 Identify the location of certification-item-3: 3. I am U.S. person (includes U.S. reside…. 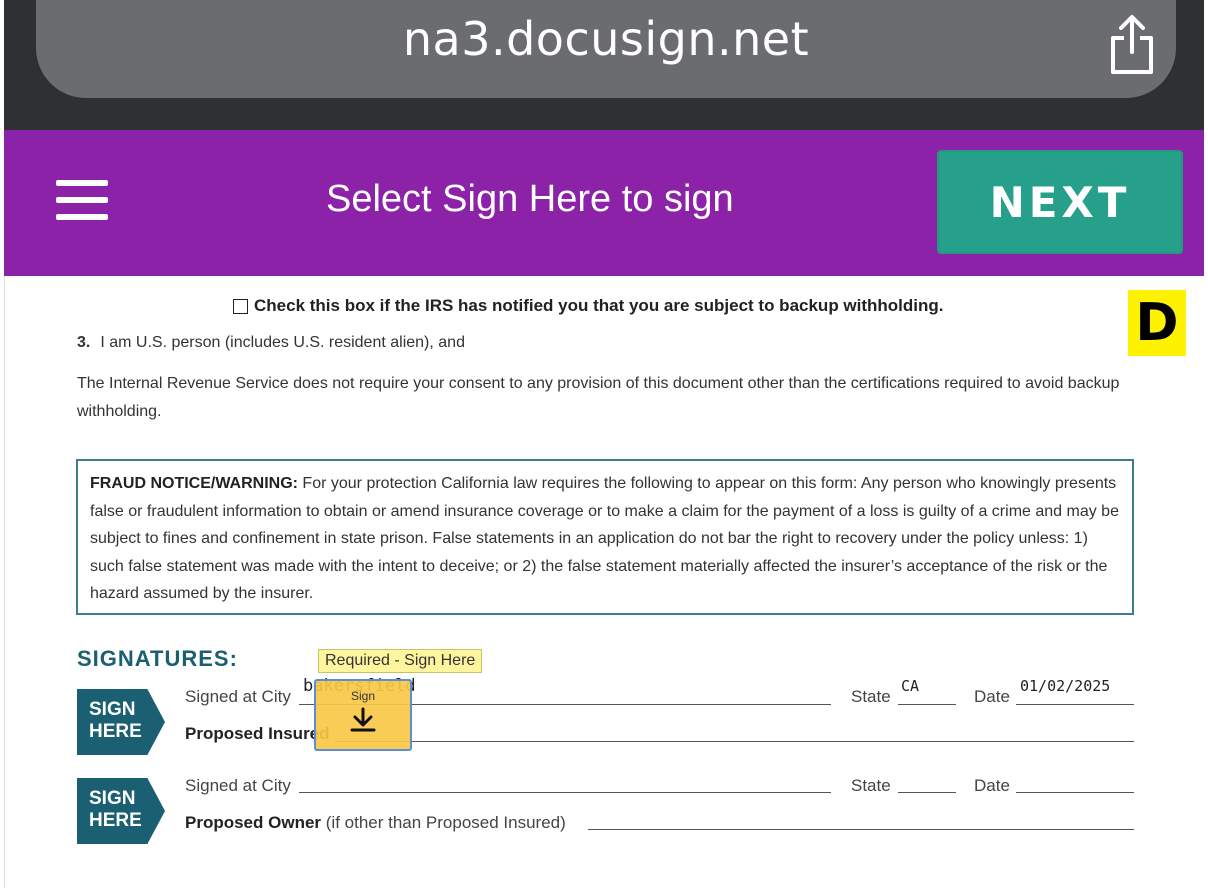
(271, 343).